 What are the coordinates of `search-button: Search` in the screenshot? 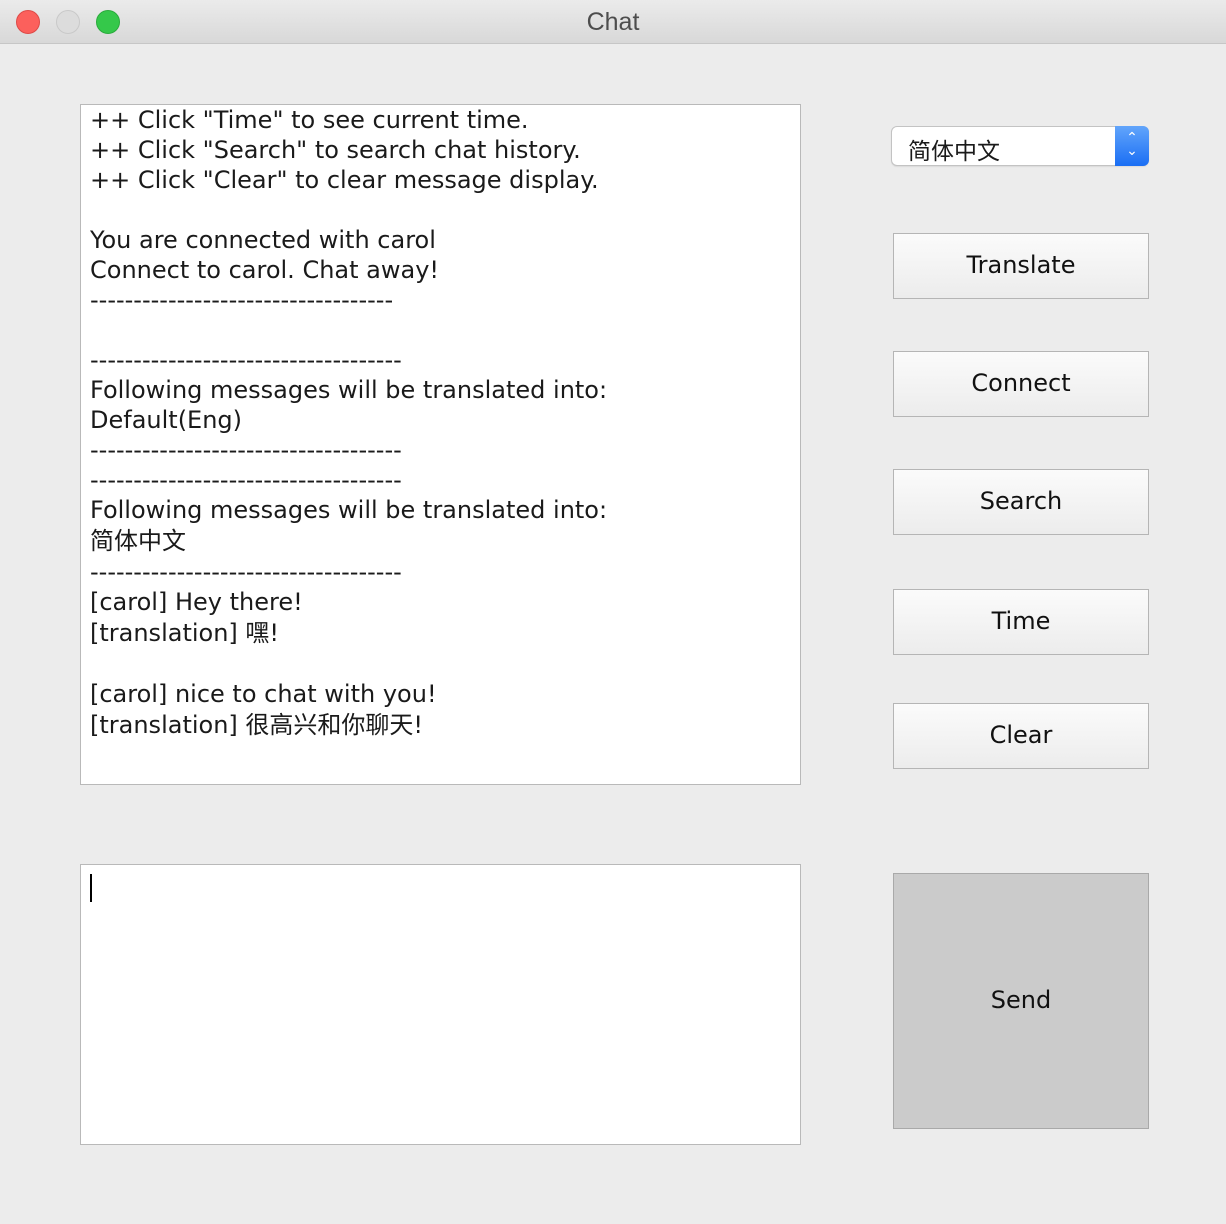 It's located at (1021, 502).